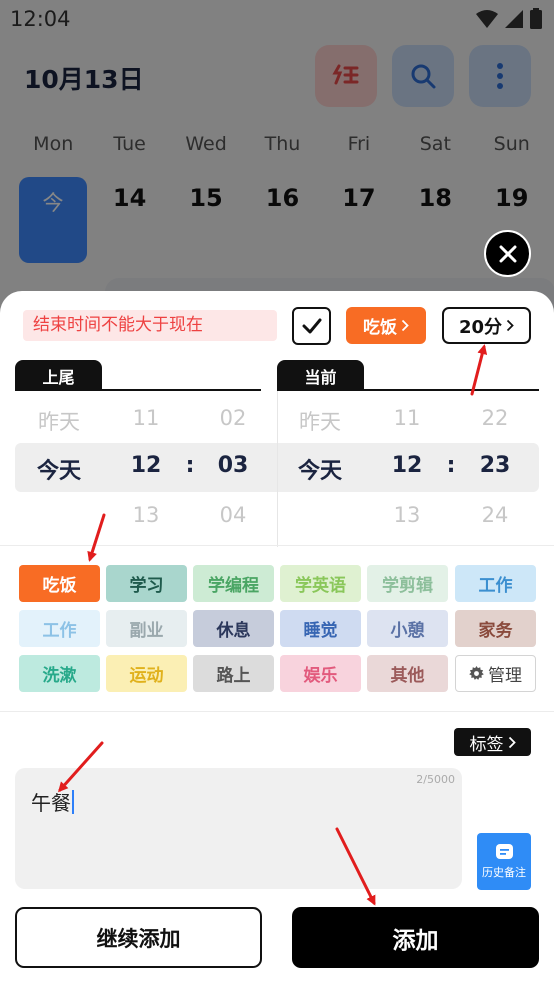 The image size is (554, 984). I want to click on category-selector: 吃饭, so click(386, 325).